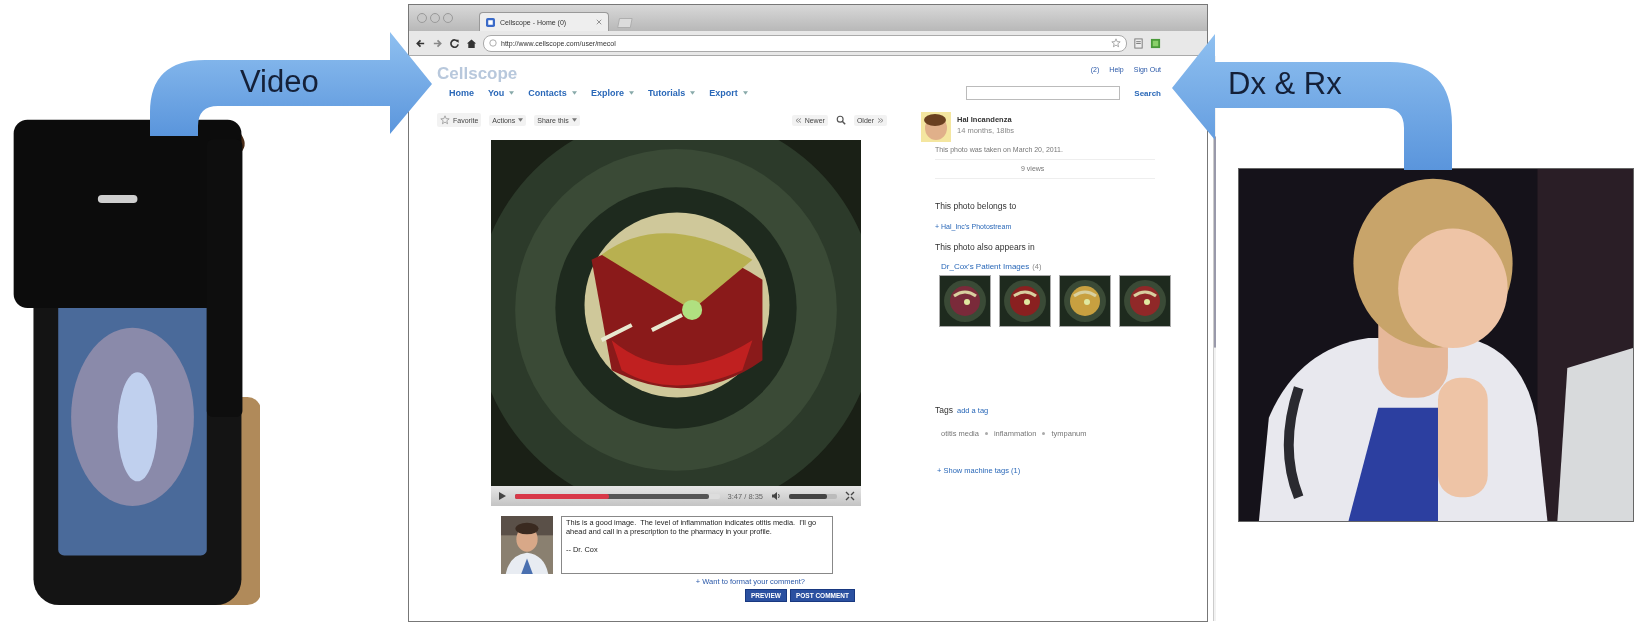  What do you see at coordinates (850, 496) in the screenshot?
I see `fullscreen-icon` at bounding box center [850, 496].